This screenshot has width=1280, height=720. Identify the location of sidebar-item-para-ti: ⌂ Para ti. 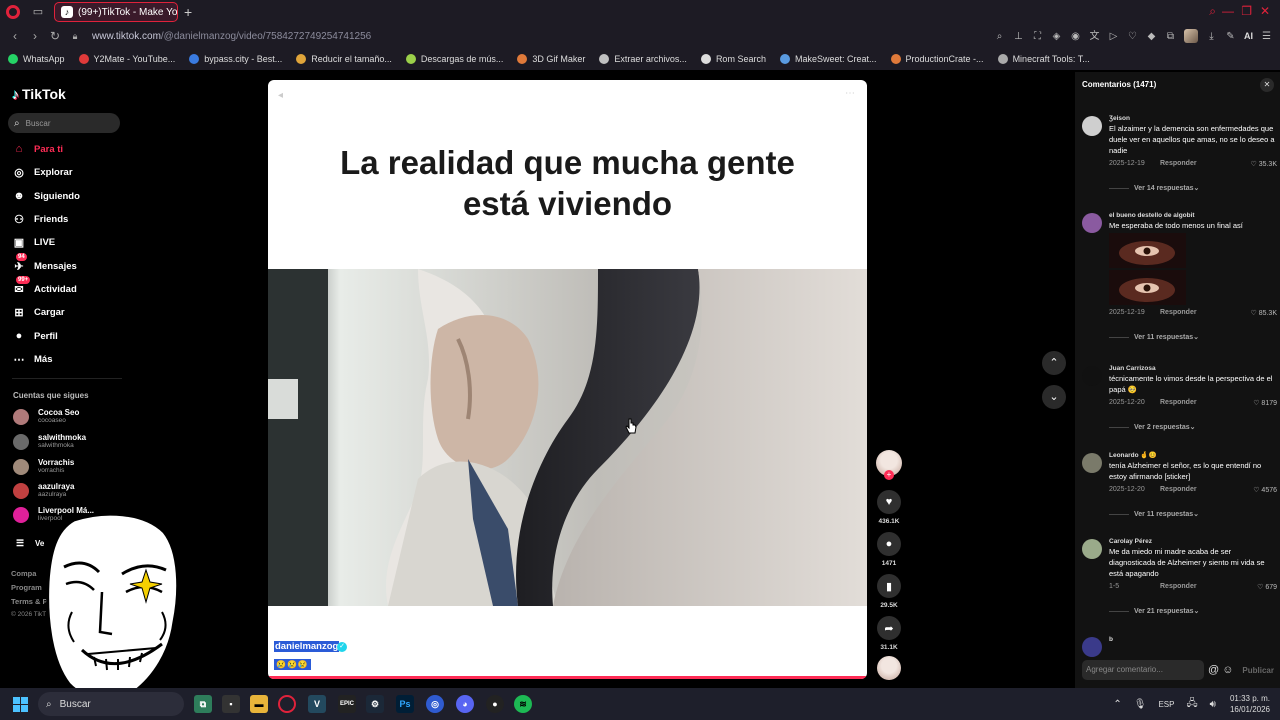
(37, 149).